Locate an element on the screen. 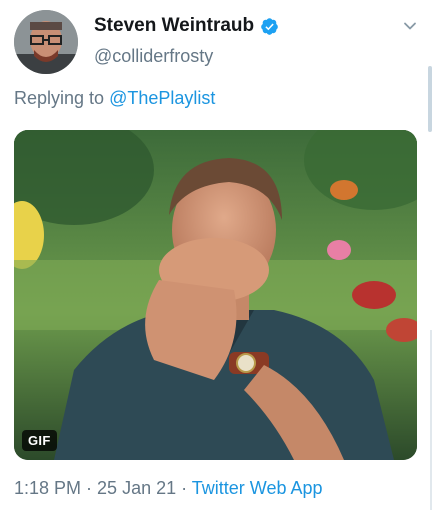  author-handle: @colliderfrosty is located at coordinates (153, 56).